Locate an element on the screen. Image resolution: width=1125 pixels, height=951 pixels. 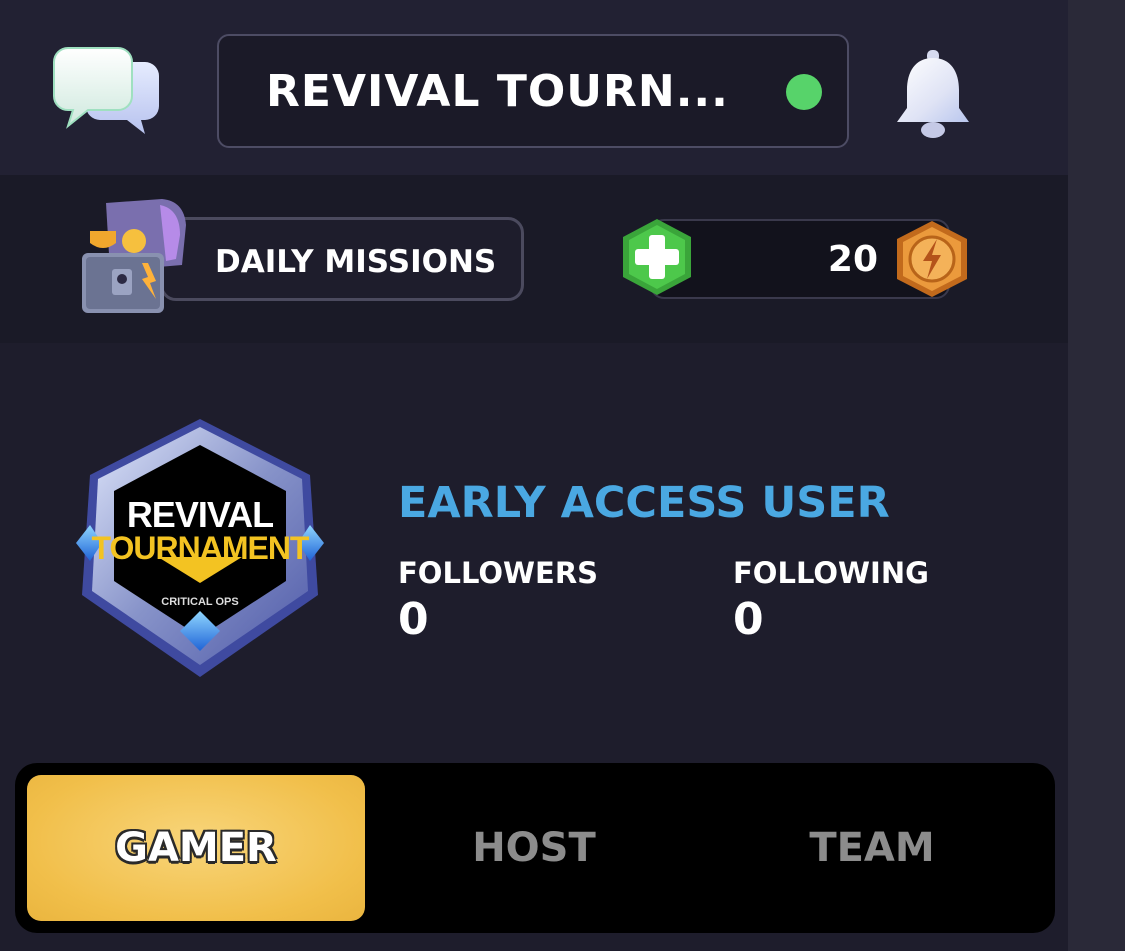
treasure-chest-icon is located at coordinates (135, 257).